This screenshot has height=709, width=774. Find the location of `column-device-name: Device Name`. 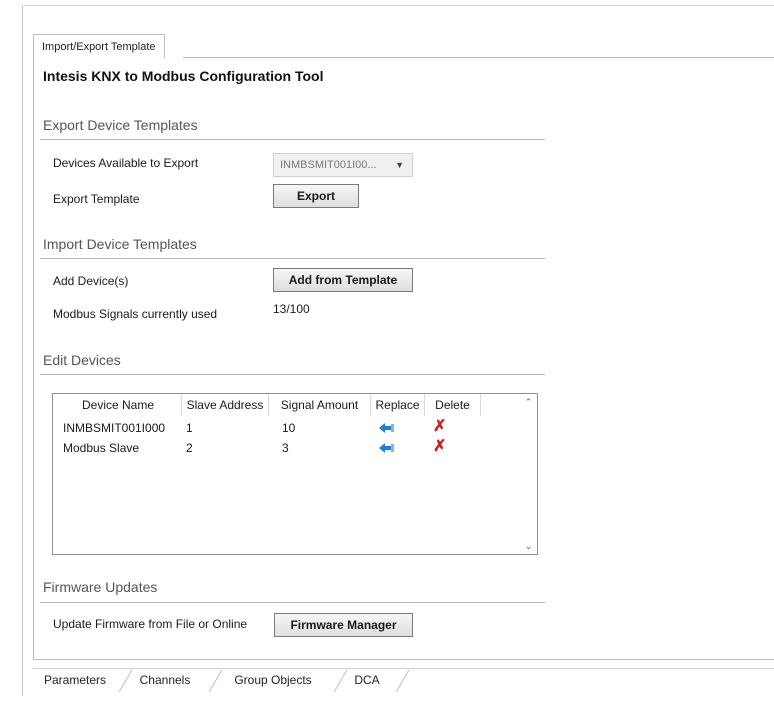

column-device-name: Device Name is located at coordinates (118, 405).